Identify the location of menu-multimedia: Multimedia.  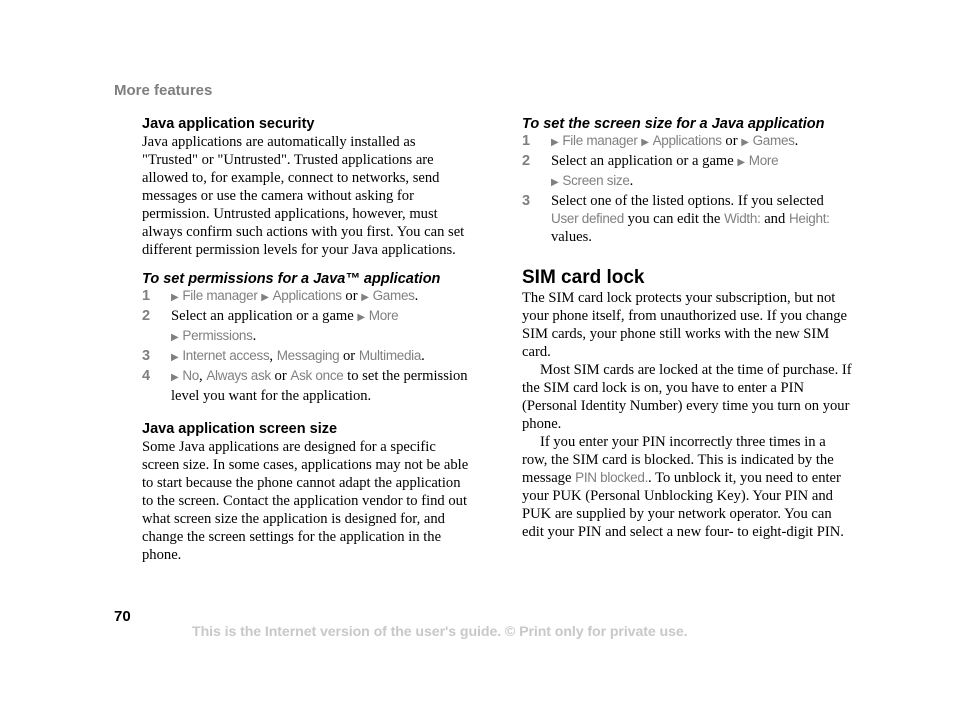
(390, 355).